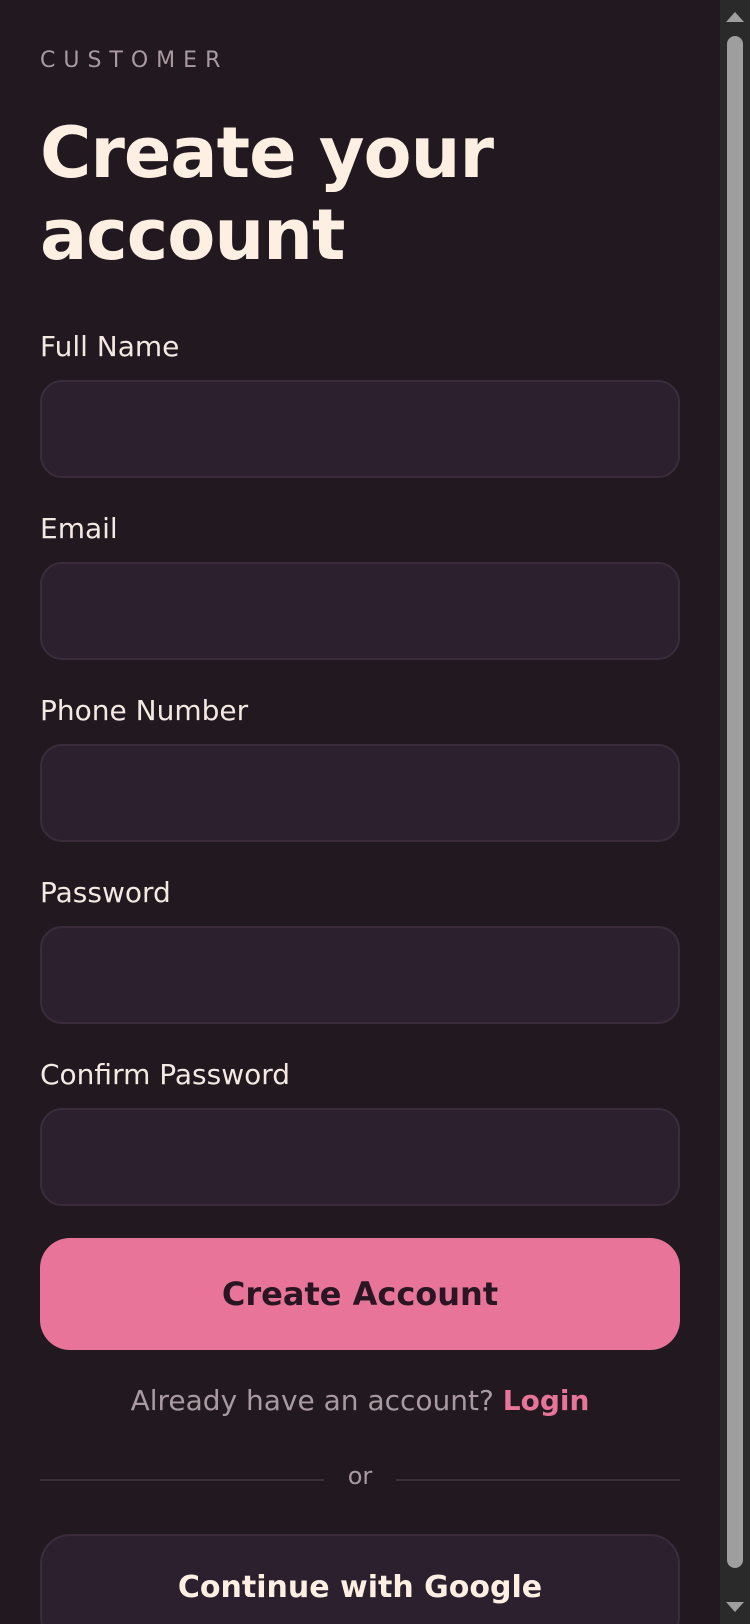 This screenshot has width=750, height=1624. Describe the element at coordinates (110, 346) in the screenshot. I see `full-name-label: Full Name` at that location.